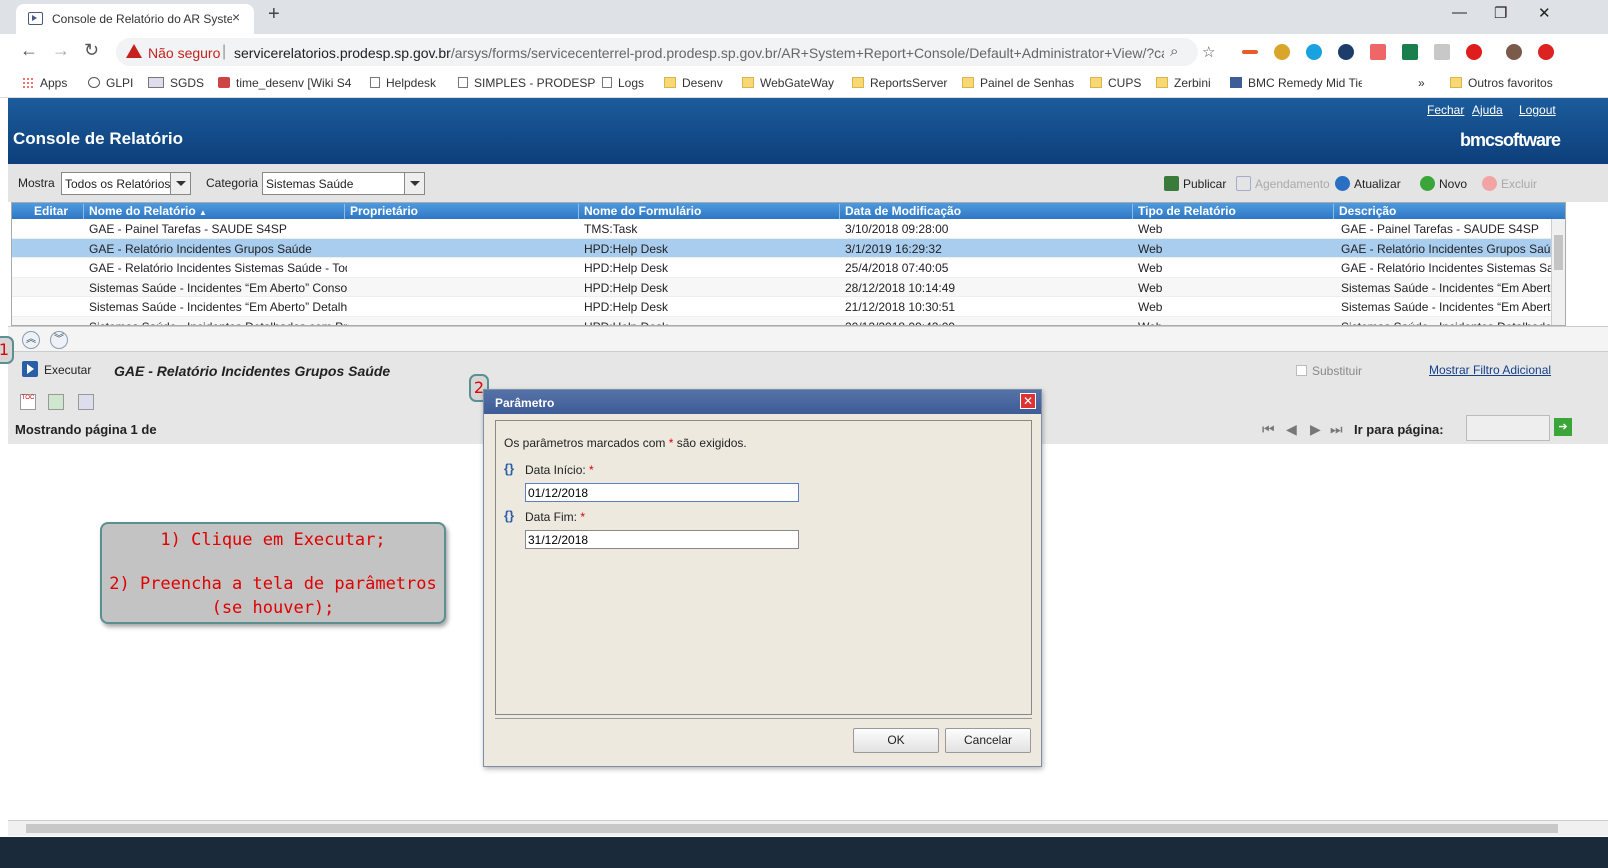 This screenshot has width=1608, height=868. I want to click on last-page-icon: ⏭, so click(1336, 429).